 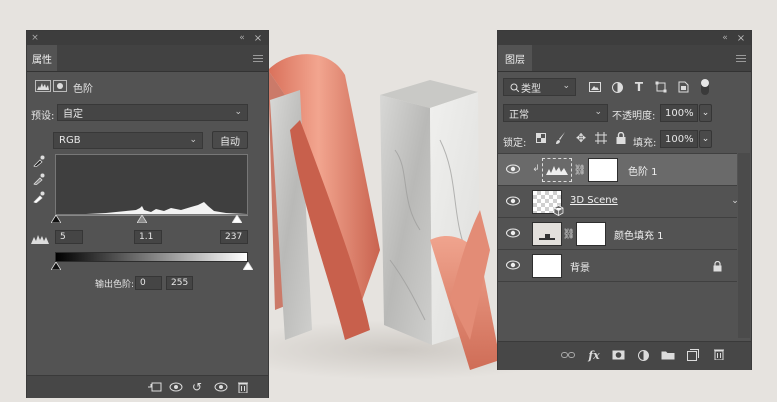 I want to click on output-white-slider, so click(x=248, y=266).